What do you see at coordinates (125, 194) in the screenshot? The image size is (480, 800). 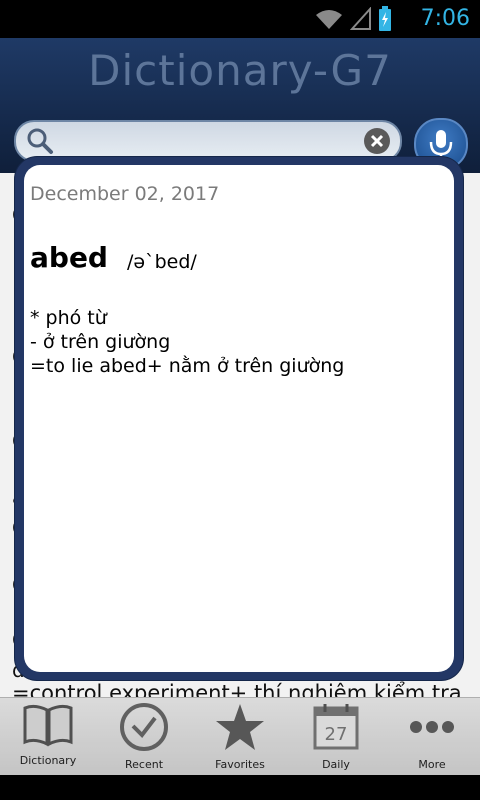 I see `entry-date: December 02, 2017` at bounding box center [125, 194].